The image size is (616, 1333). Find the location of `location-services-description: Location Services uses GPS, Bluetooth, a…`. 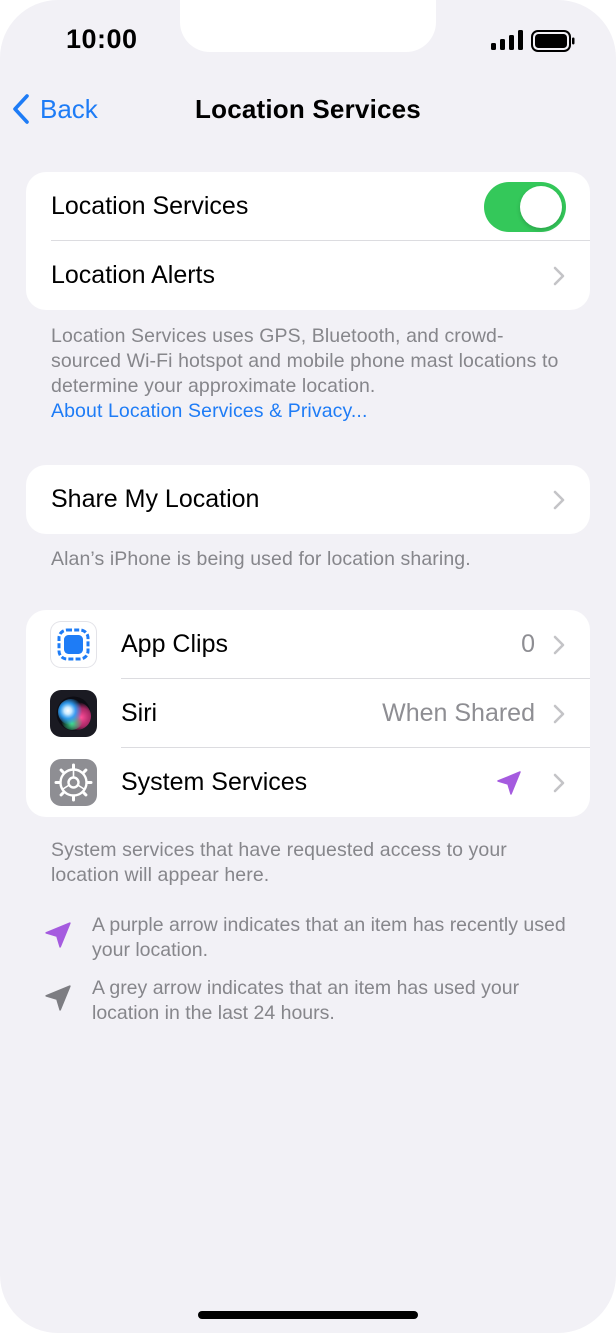

location-services-description: Location Services uses GPS, Bluetooth, a… is located at coordinates (311, 374).